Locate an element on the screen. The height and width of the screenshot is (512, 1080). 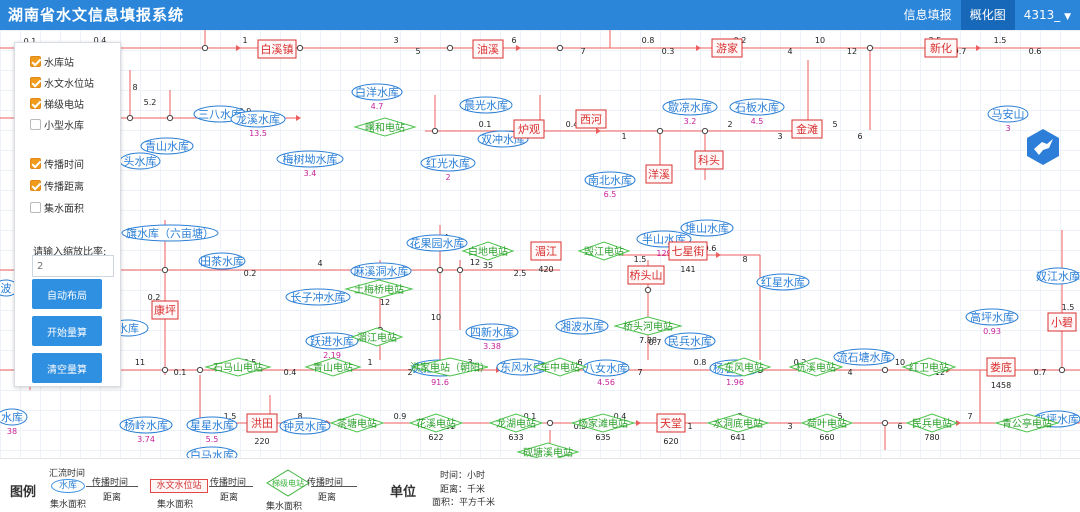
zoom-ratio-input is located at coordinates (73, 266).